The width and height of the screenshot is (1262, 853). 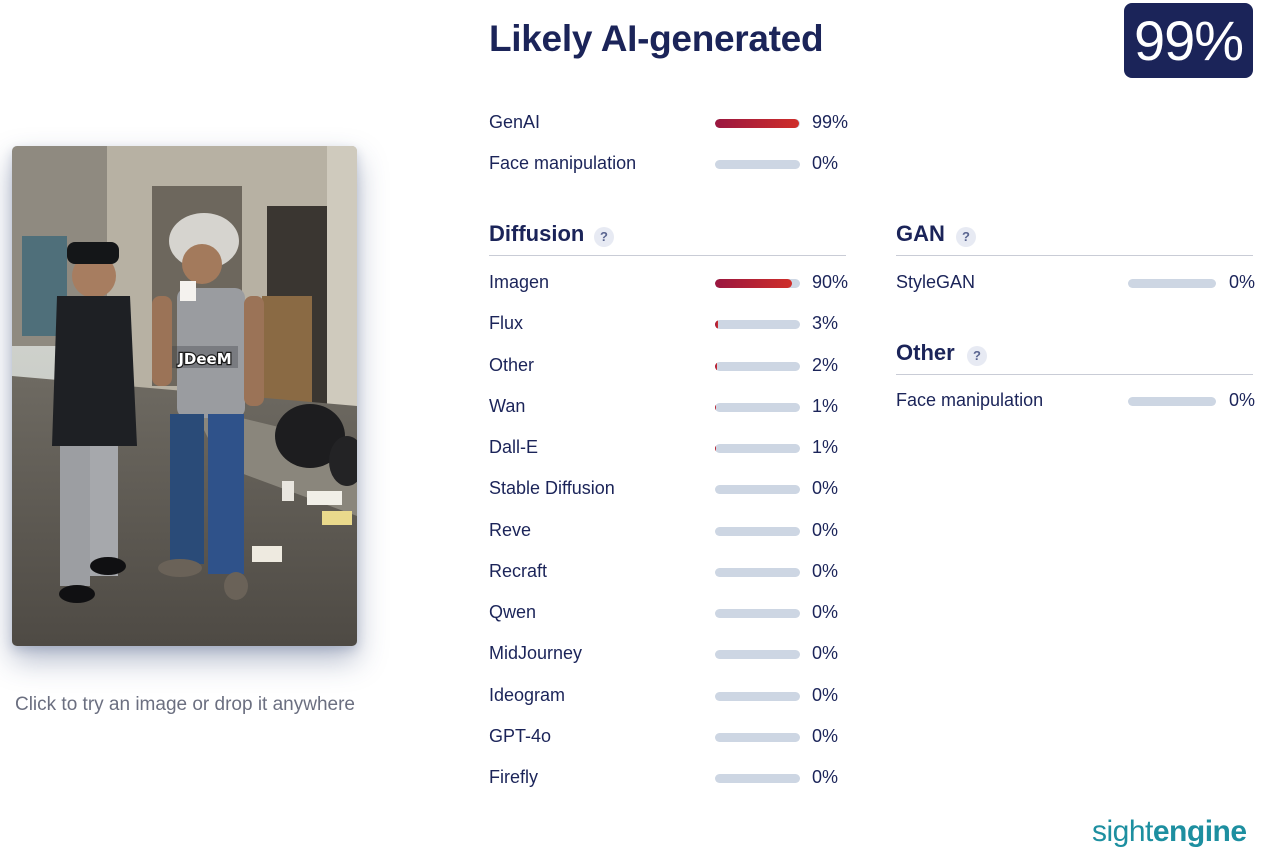 What do you see at coordinates (674, 124) in the screenshot?
I see `summary-row-genai: GenAI 99%` at bounding box center [674, 124].